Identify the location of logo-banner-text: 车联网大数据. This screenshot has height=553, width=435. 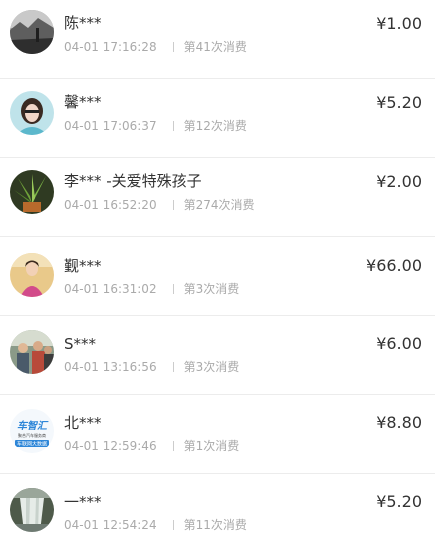
(32, 444).